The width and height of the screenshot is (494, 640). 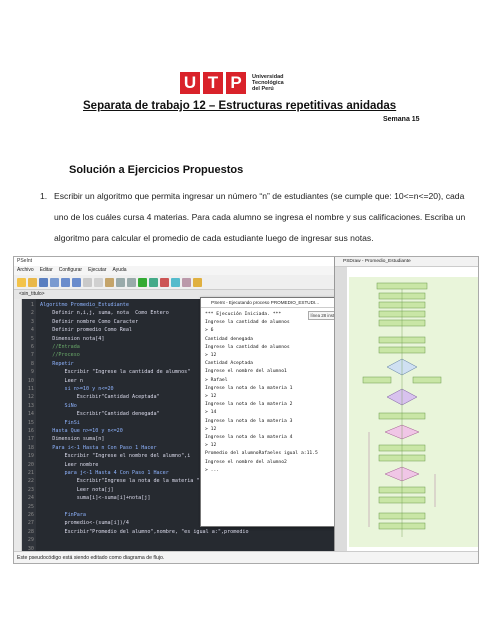 I want to click on code-line: 13 SiNo, so click(x=49, y=406).